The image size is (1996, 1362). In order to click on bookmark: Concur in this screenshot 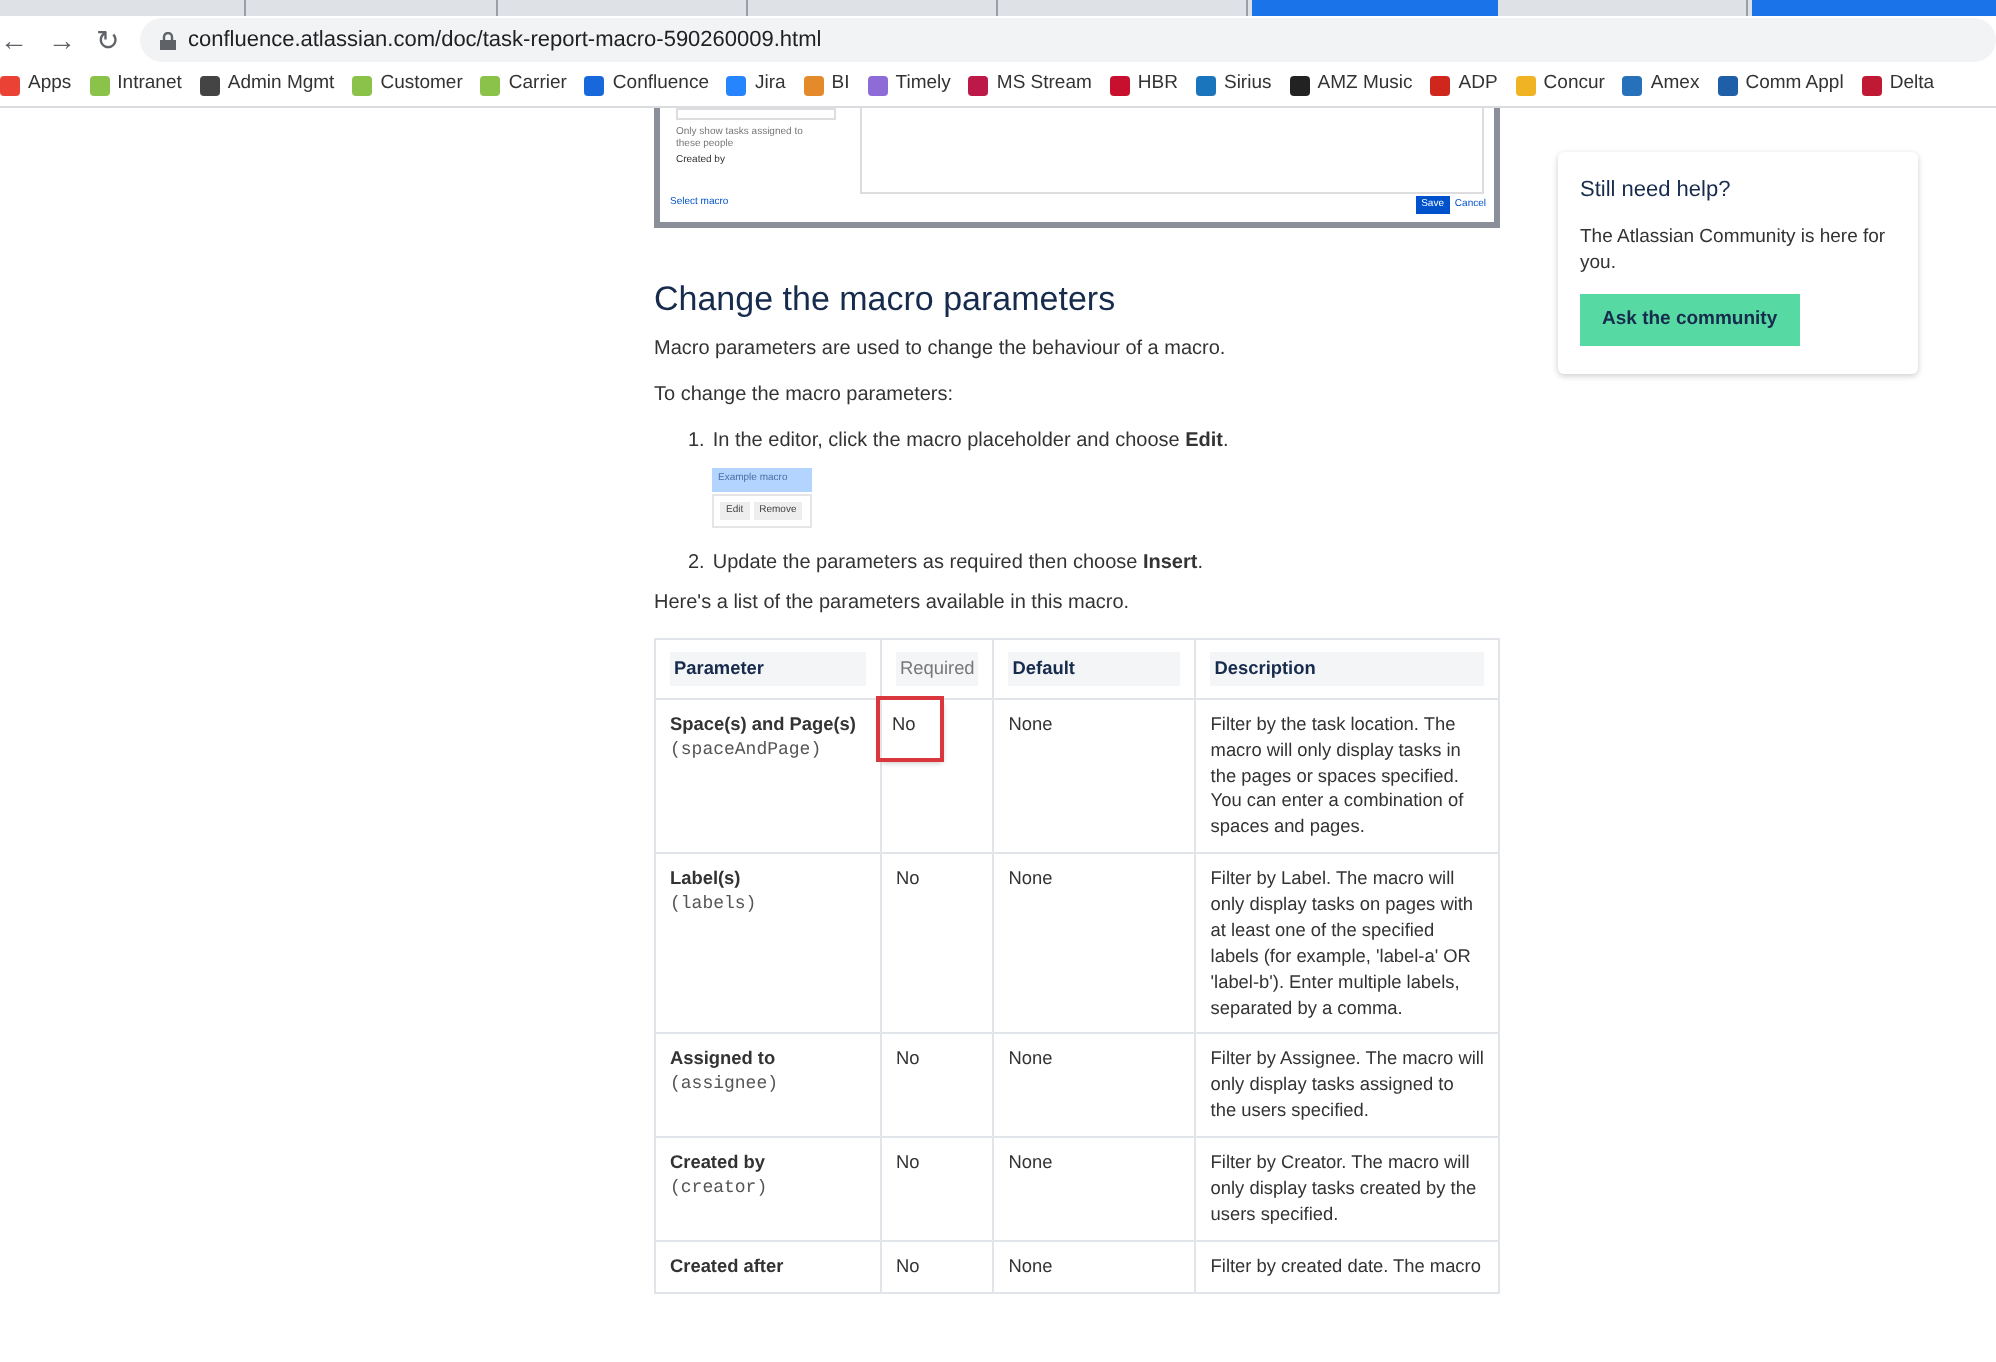, I will do `click(1560, 85)`.